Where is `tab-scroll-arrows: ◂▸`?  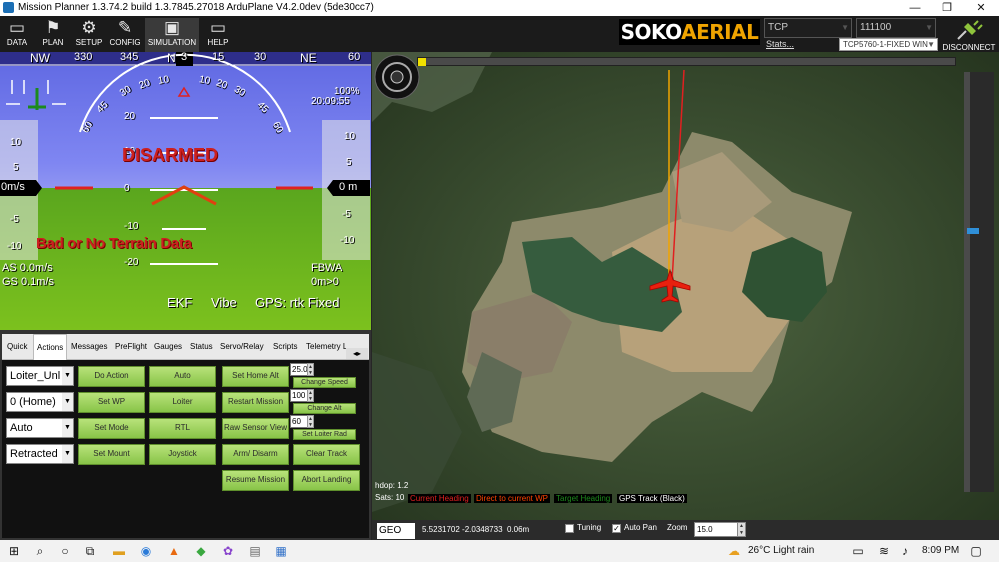
tab-scroll-arrows: ◂▸ is located at coordinates (357, 353).